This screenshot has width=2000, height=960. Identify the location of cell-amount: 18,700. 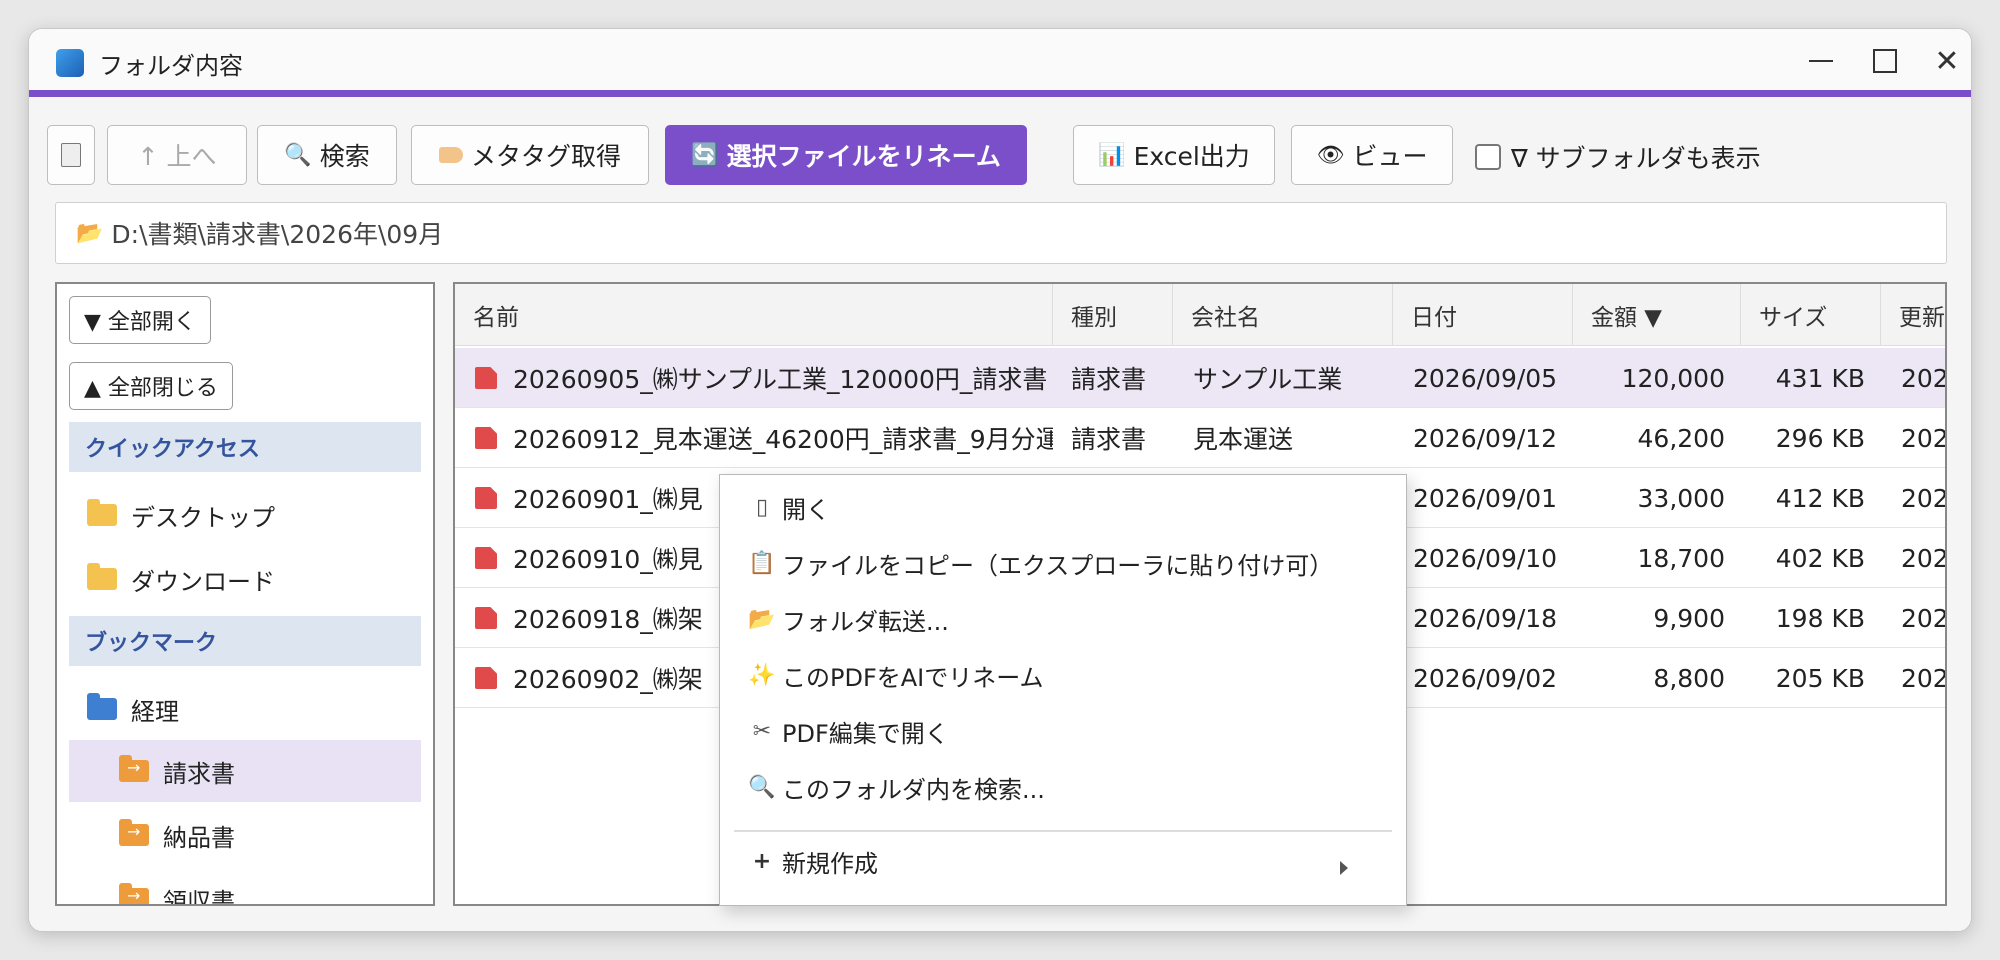
(1681, 558).